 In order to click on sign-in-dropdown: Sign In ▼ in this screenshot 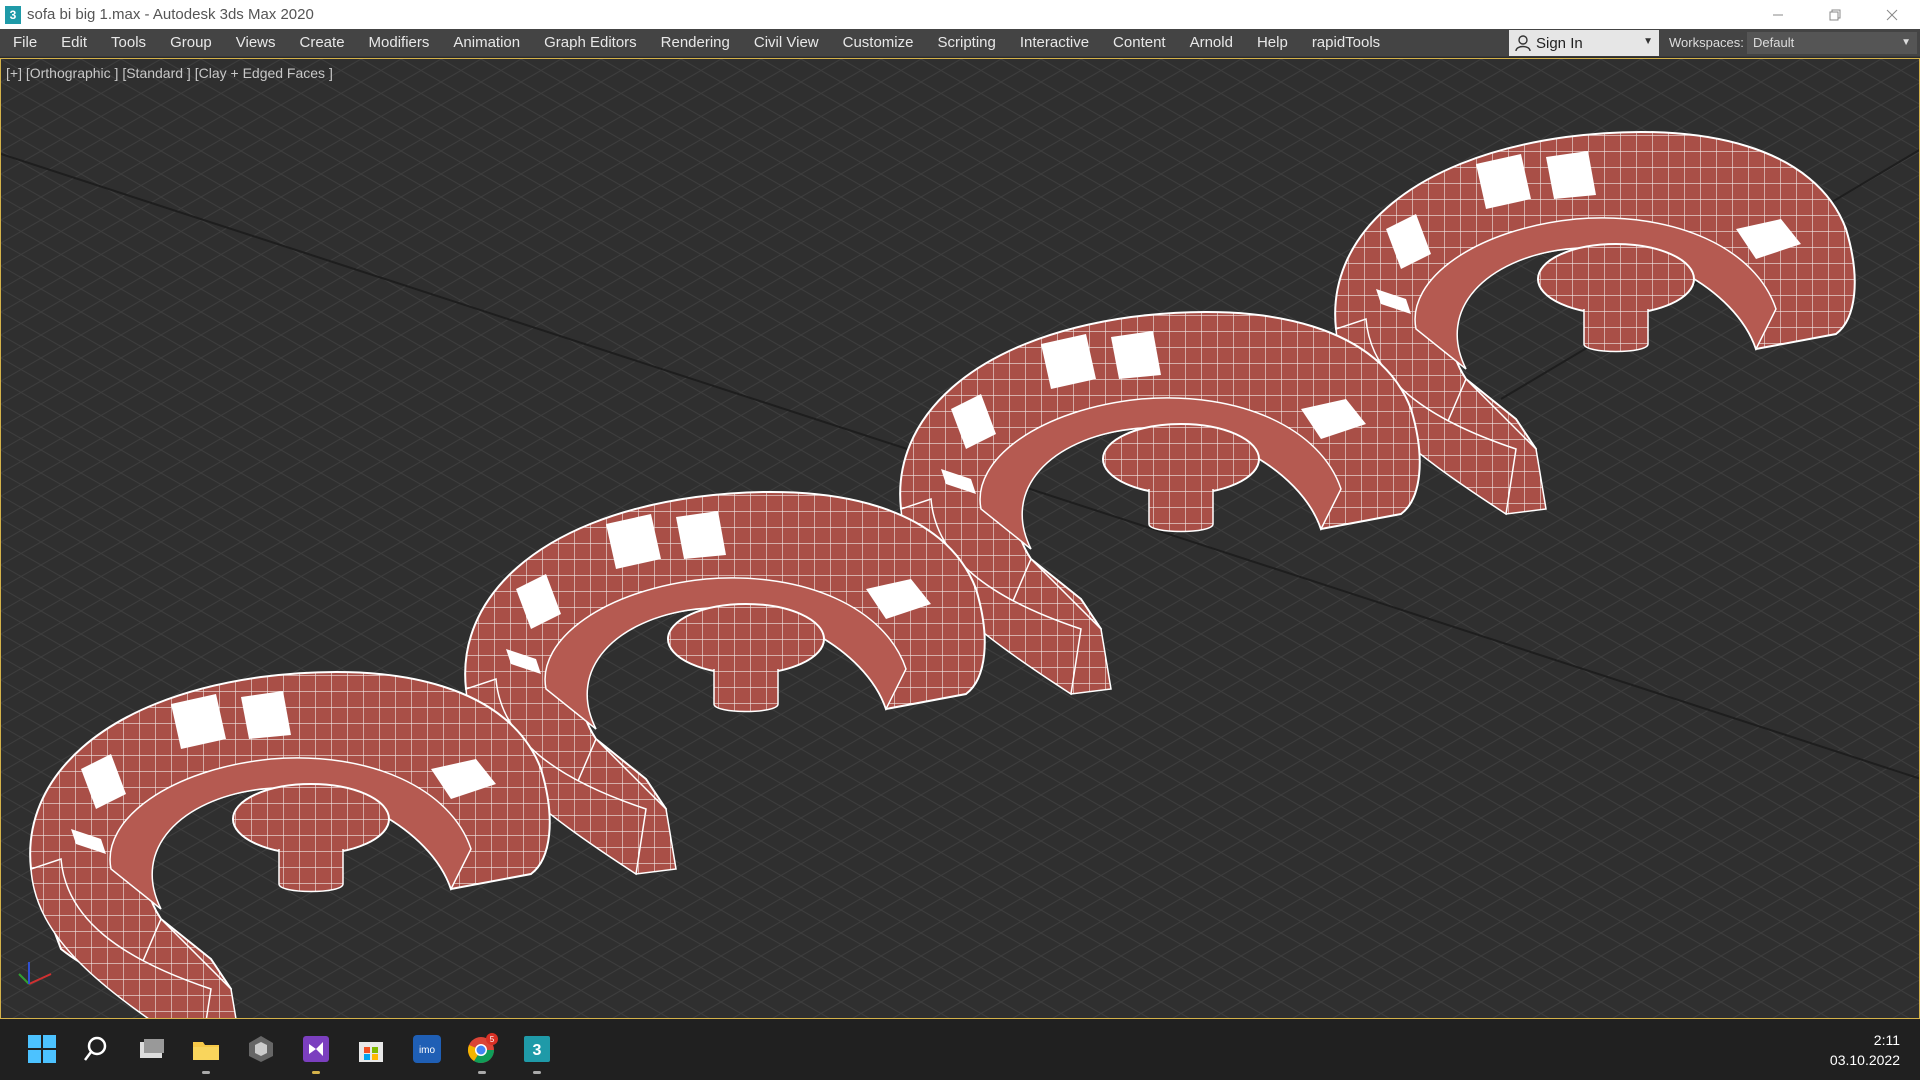, I will do `click(1584, 43)`.